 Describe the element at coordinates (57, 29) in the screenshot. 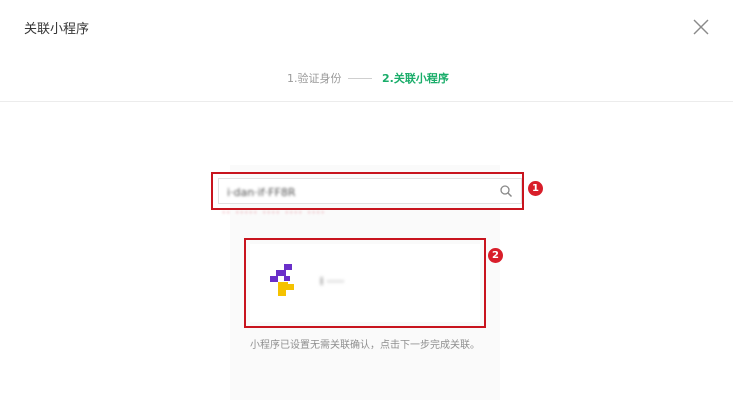

I see `dialog-title: 关联小程序` at that location.